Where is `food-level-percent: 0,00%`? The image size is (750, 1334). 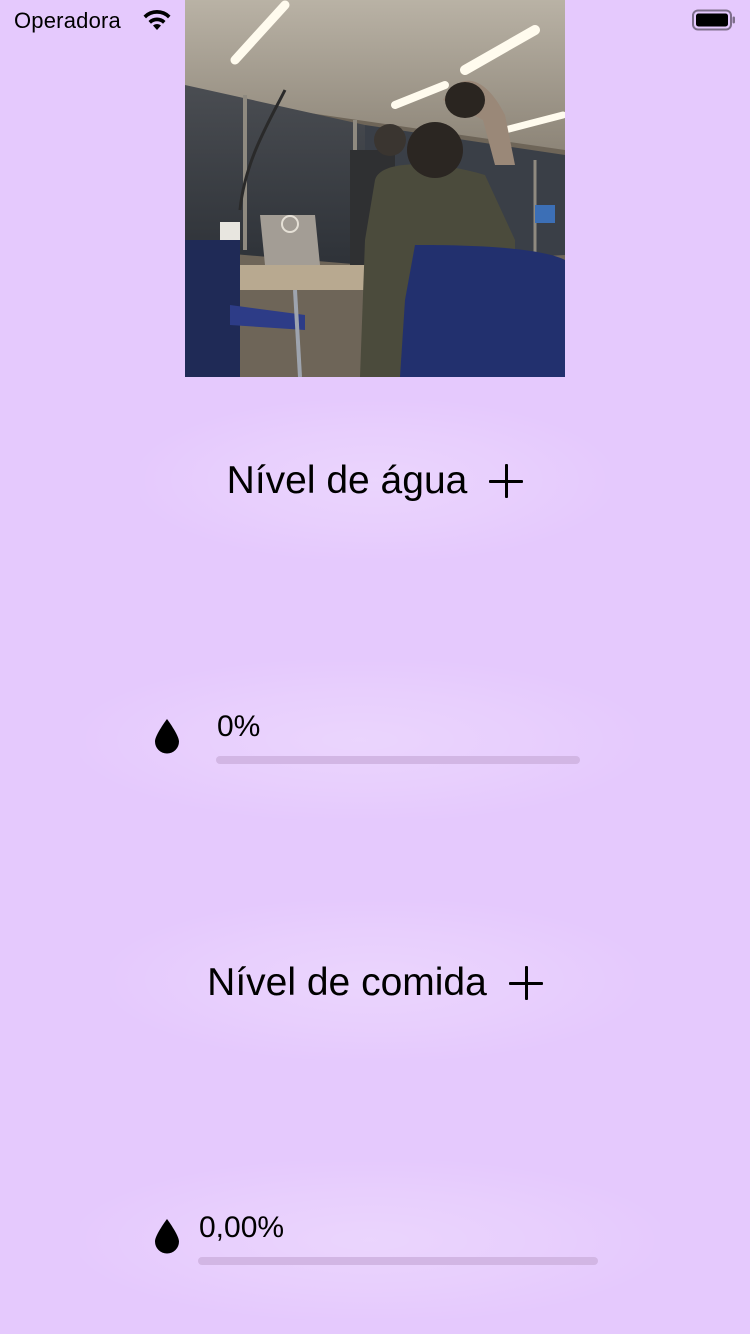
food-level-percent: 0,00% is located at coordinates (242, 1227).